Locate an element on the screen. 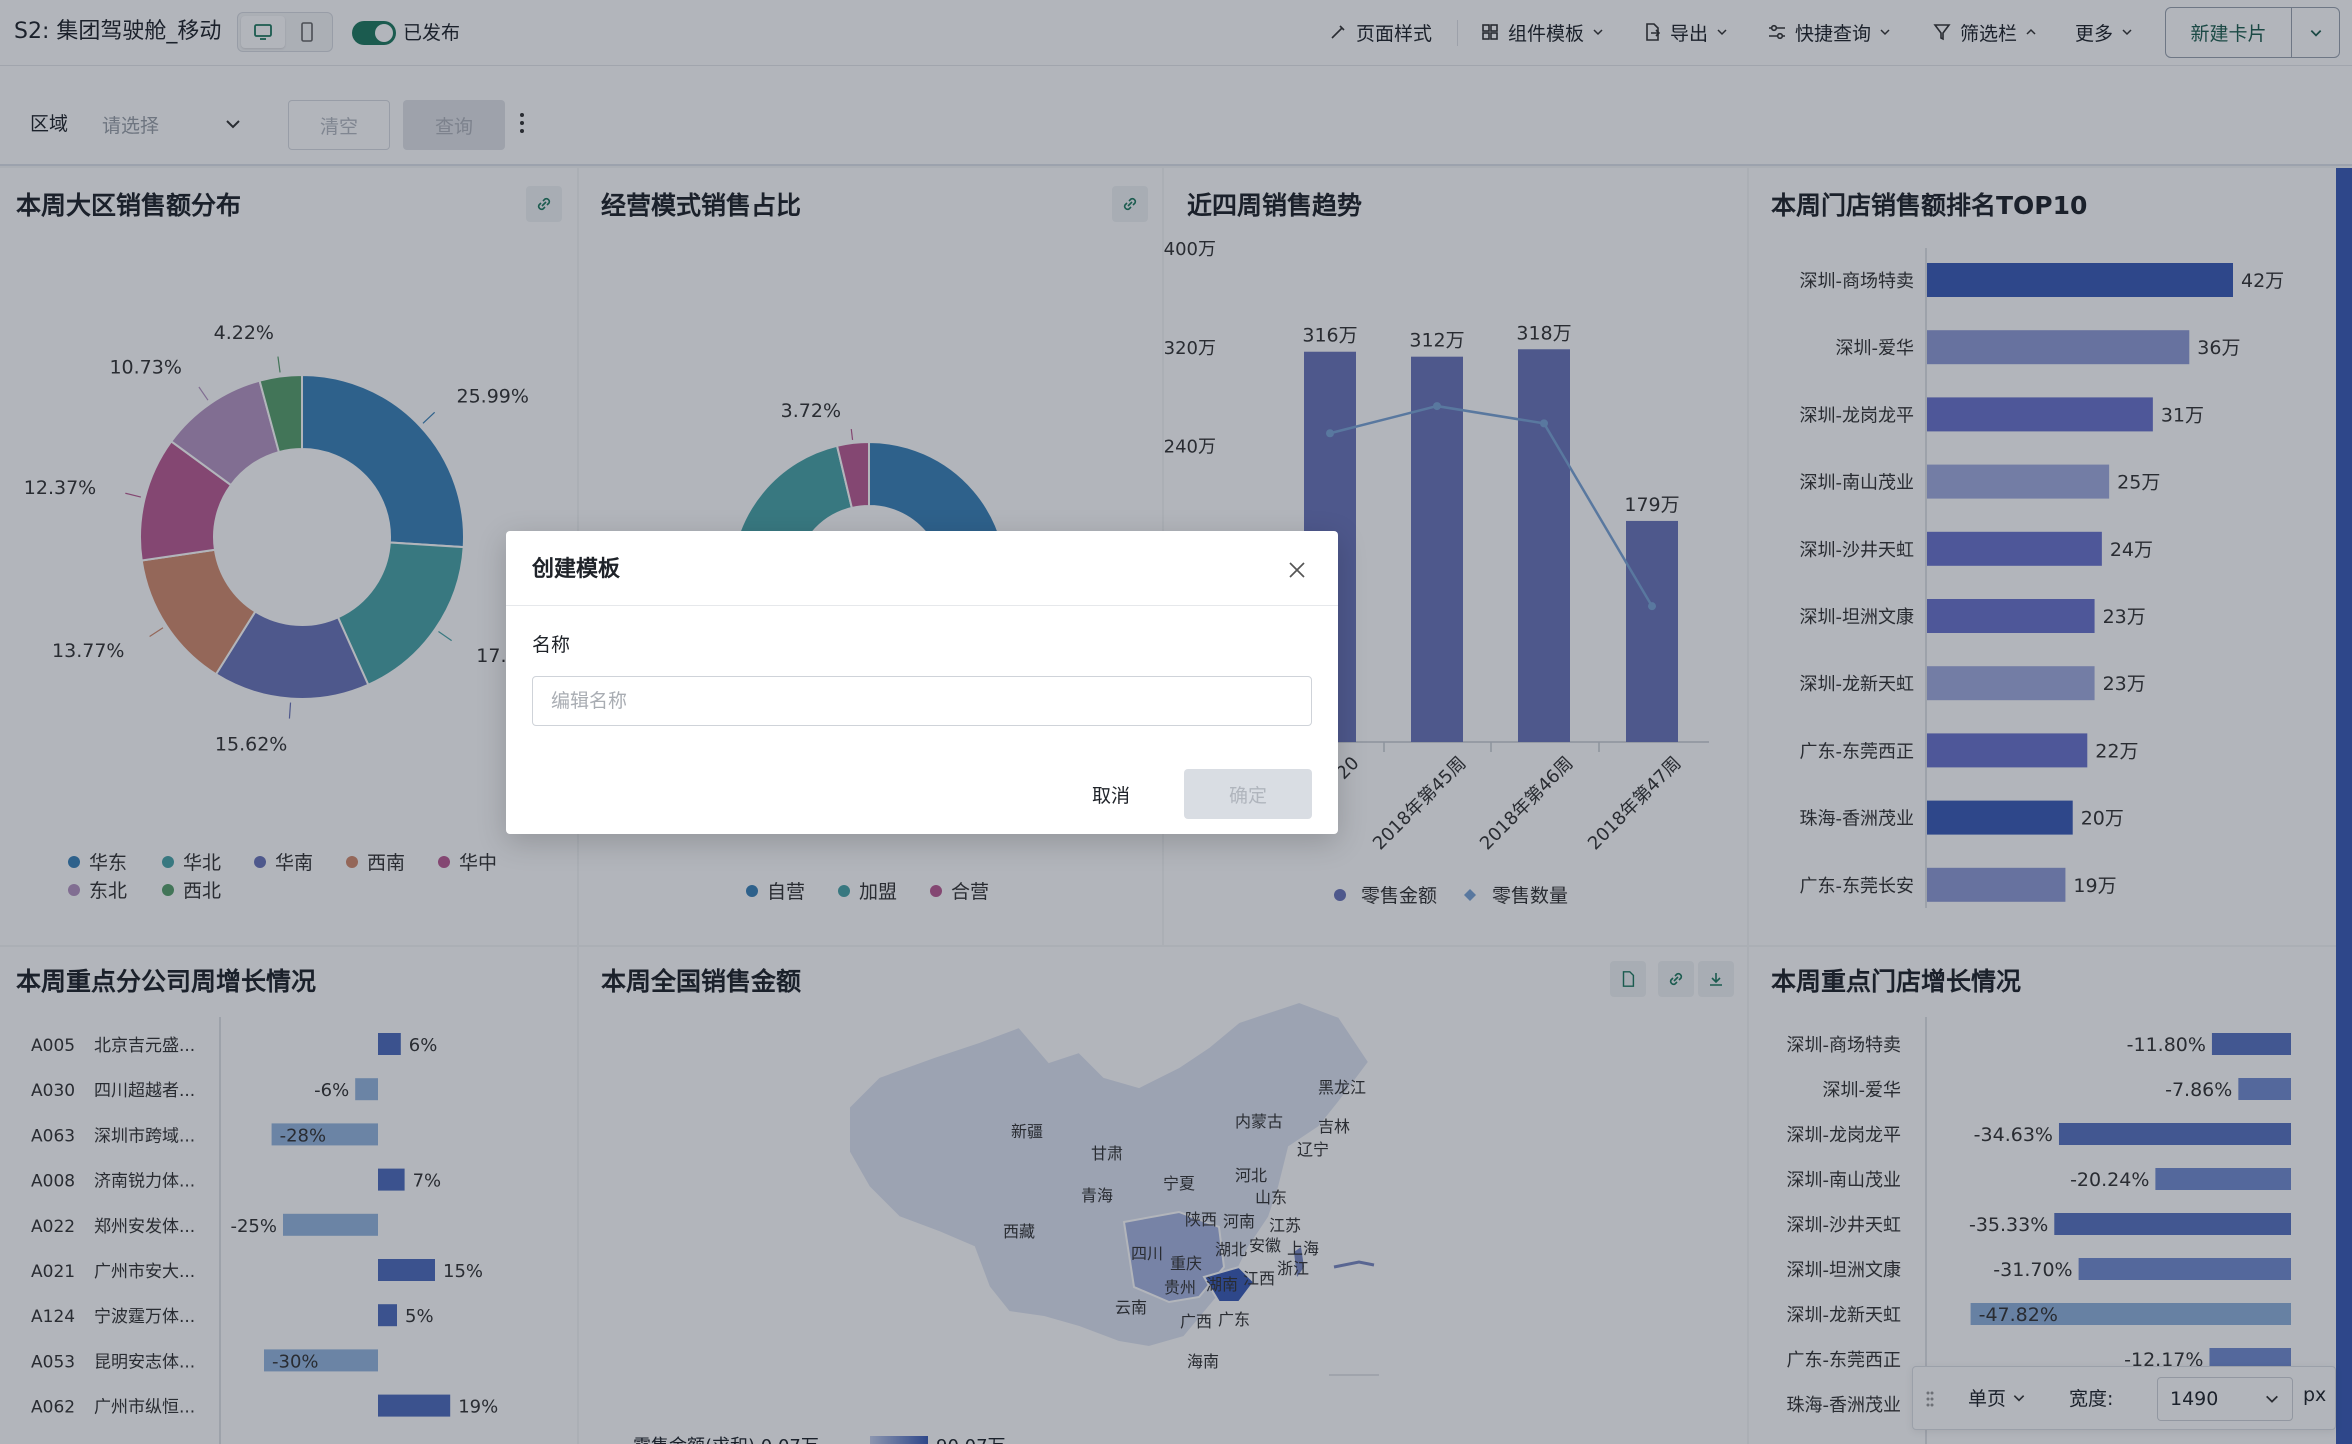 This screenshot has height=1444, width=2352. create-template-dialog: 创建模板 名称 取消 确定 is located at coordinates (922, 682).